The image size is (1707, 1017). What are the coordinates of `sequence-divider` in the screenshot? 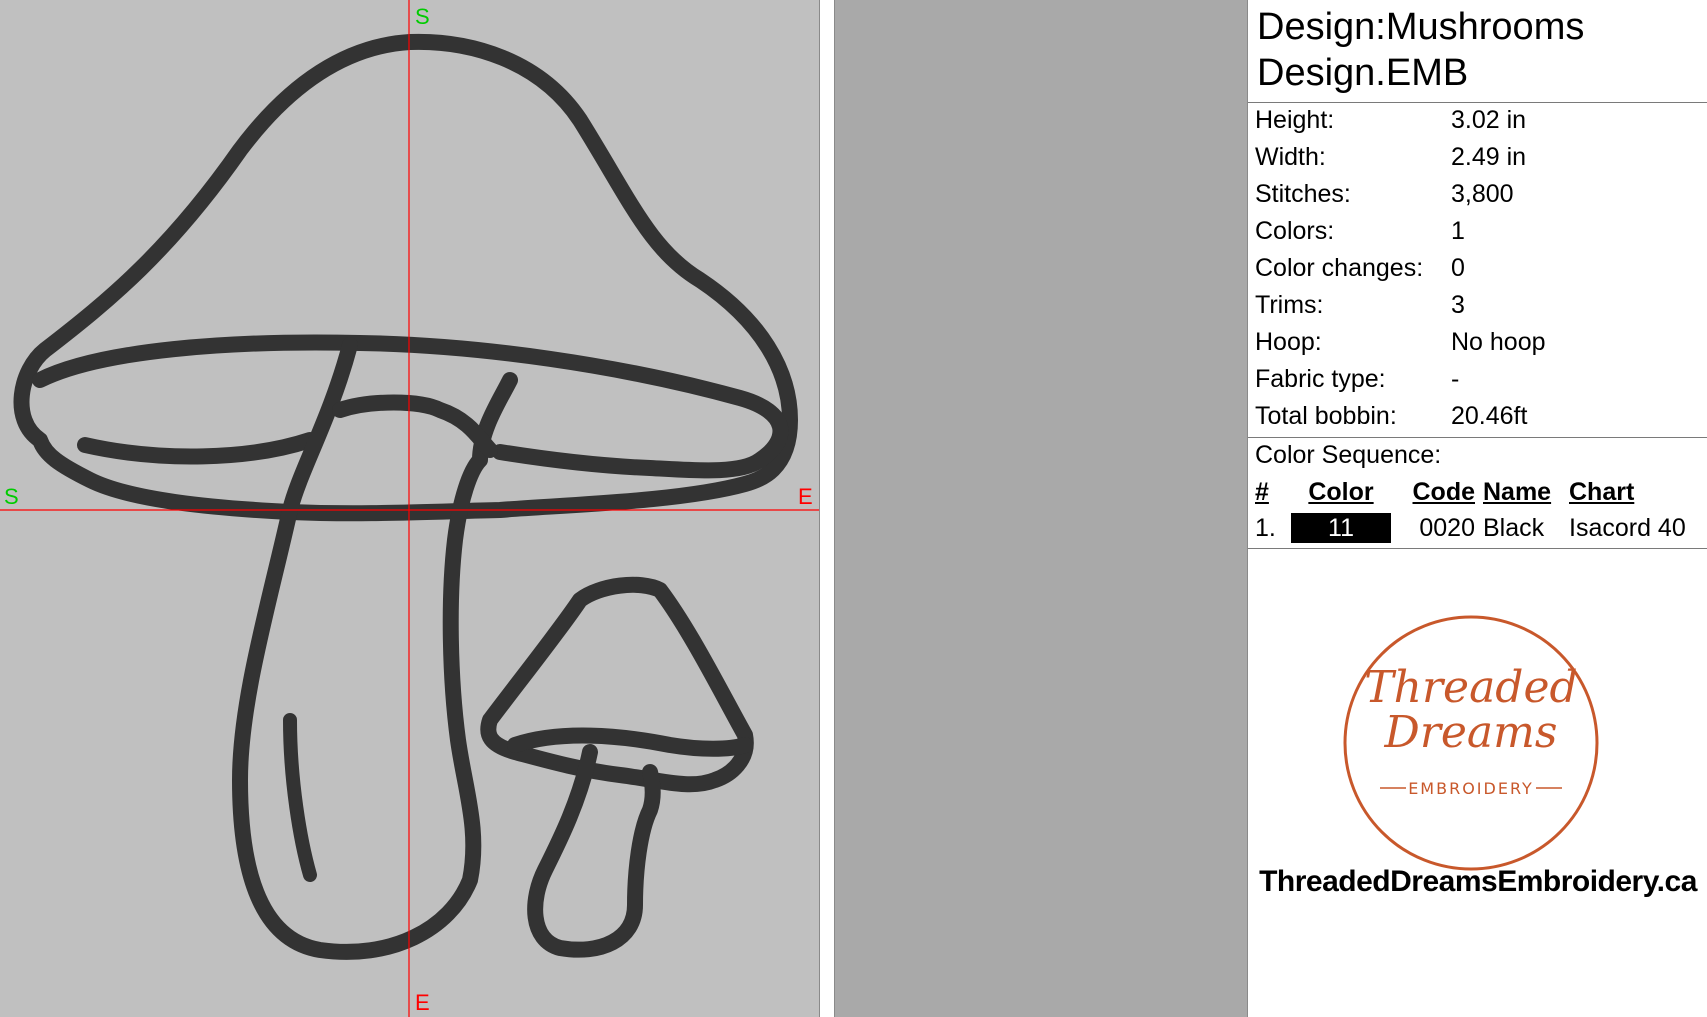 It's located at (1477, 548).